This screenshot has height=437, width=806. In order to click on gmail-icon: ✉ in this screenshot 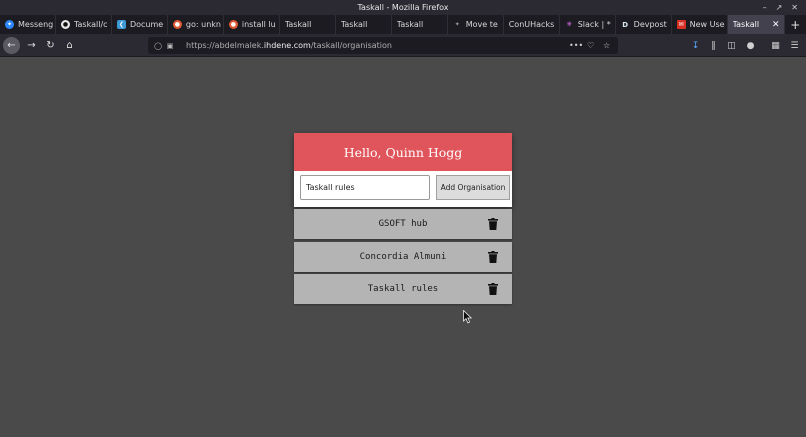, I will do `click(681, 24)`.